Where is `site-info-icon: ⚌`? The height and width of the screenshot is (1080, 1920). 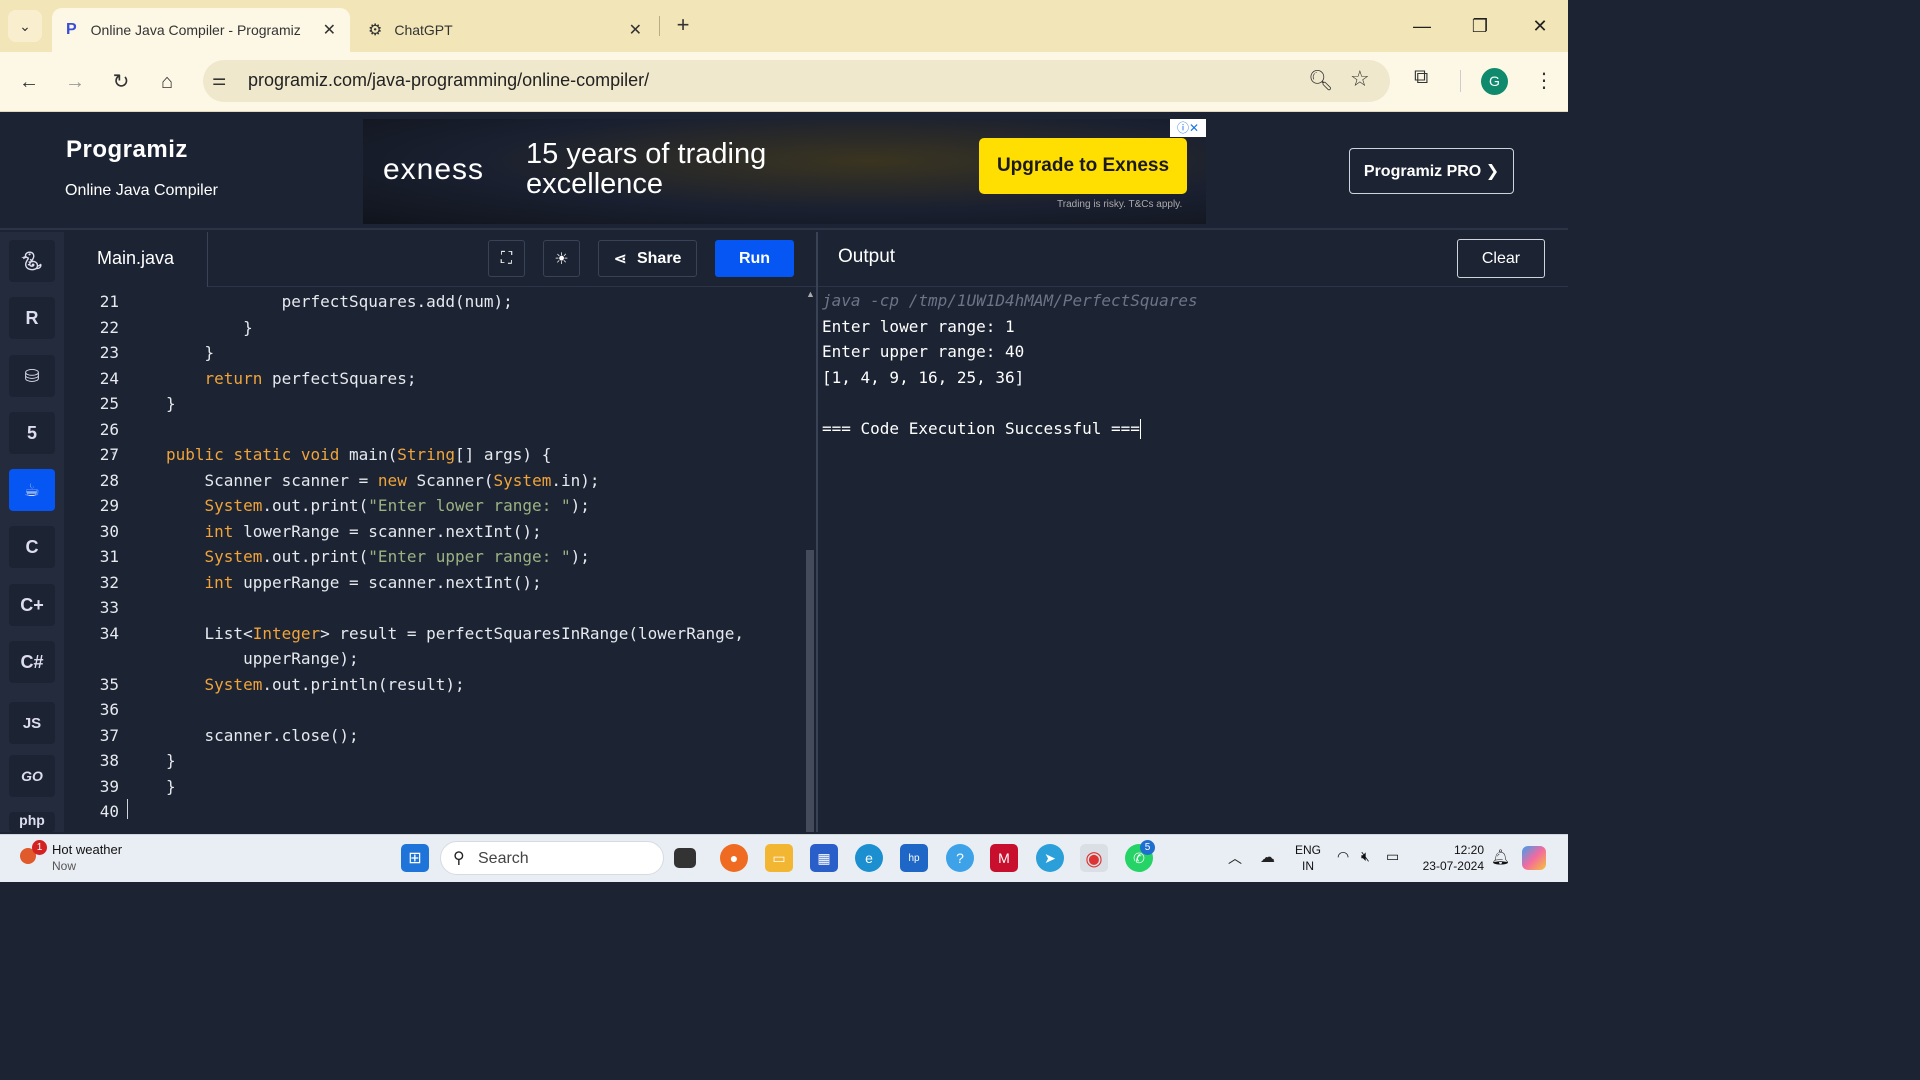
site-info-icon: ⚌ is located at coordinates (219, 80).